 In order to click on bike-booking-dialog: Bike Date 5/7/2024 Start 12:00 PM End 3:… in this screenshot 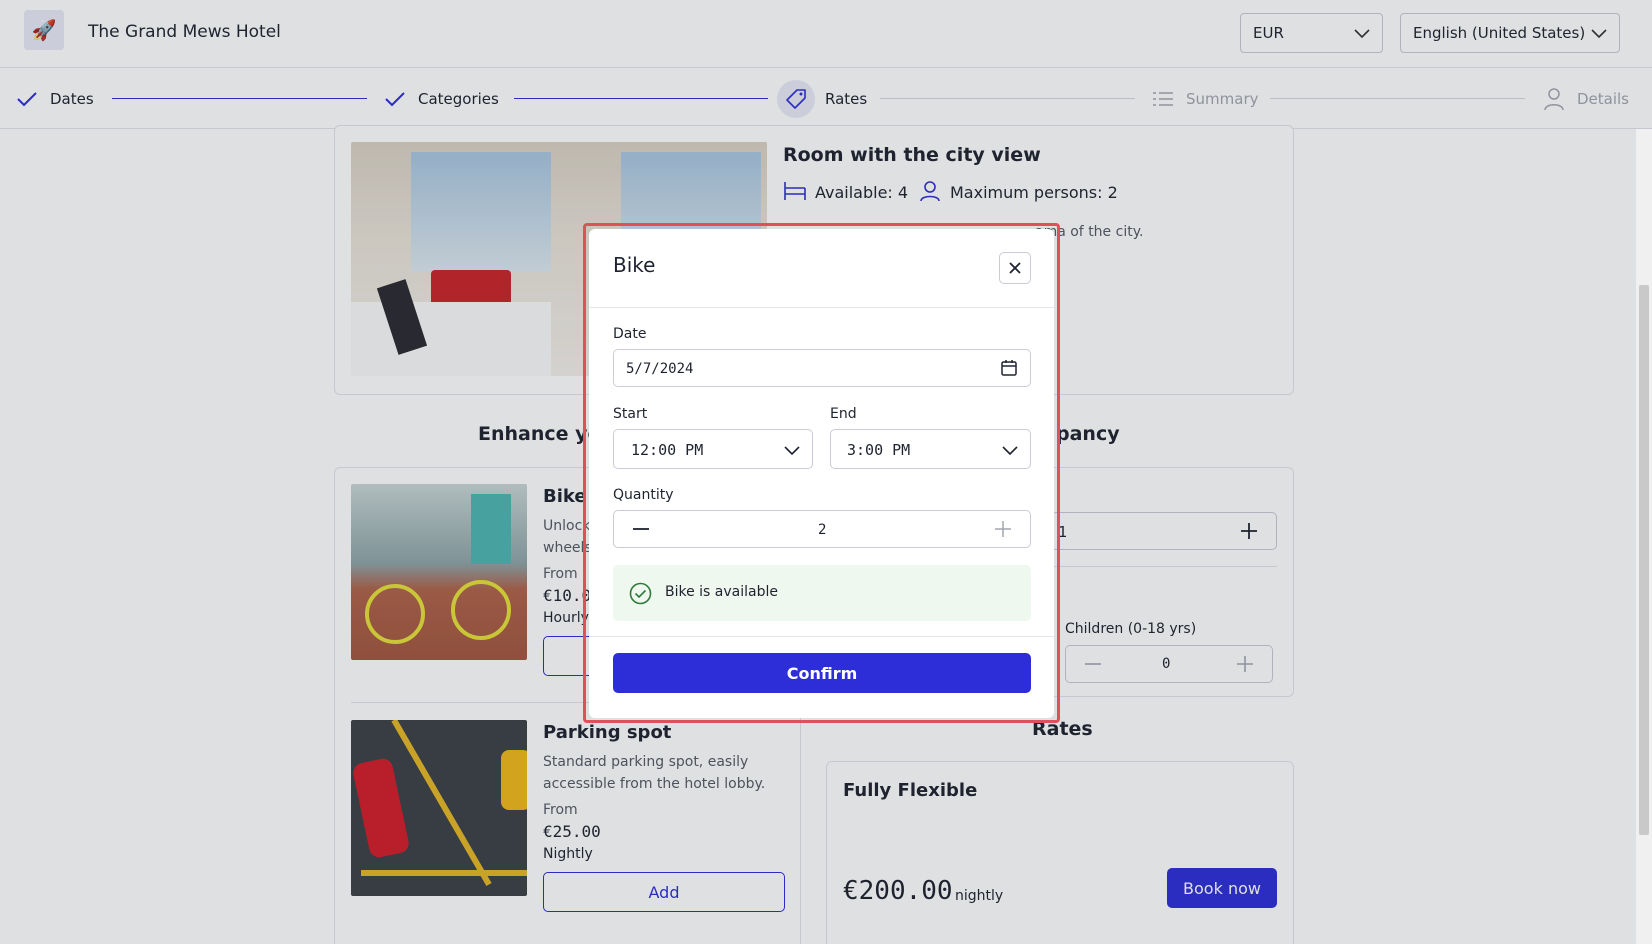, I will do `click(821, 473)`.